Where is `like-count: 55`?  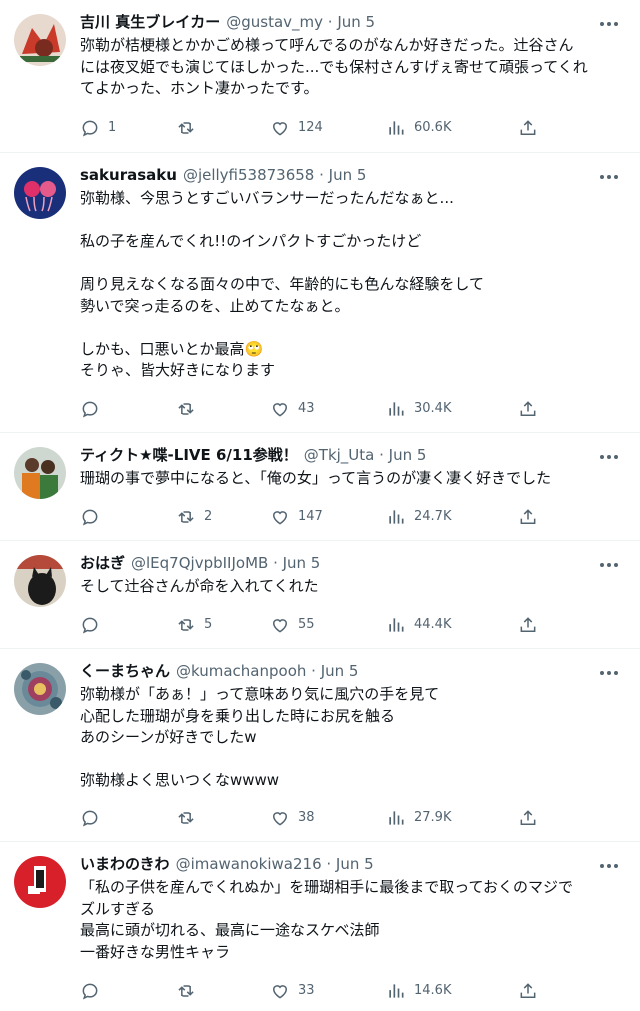 like-count: 55 is located at coordinates (306, 624).